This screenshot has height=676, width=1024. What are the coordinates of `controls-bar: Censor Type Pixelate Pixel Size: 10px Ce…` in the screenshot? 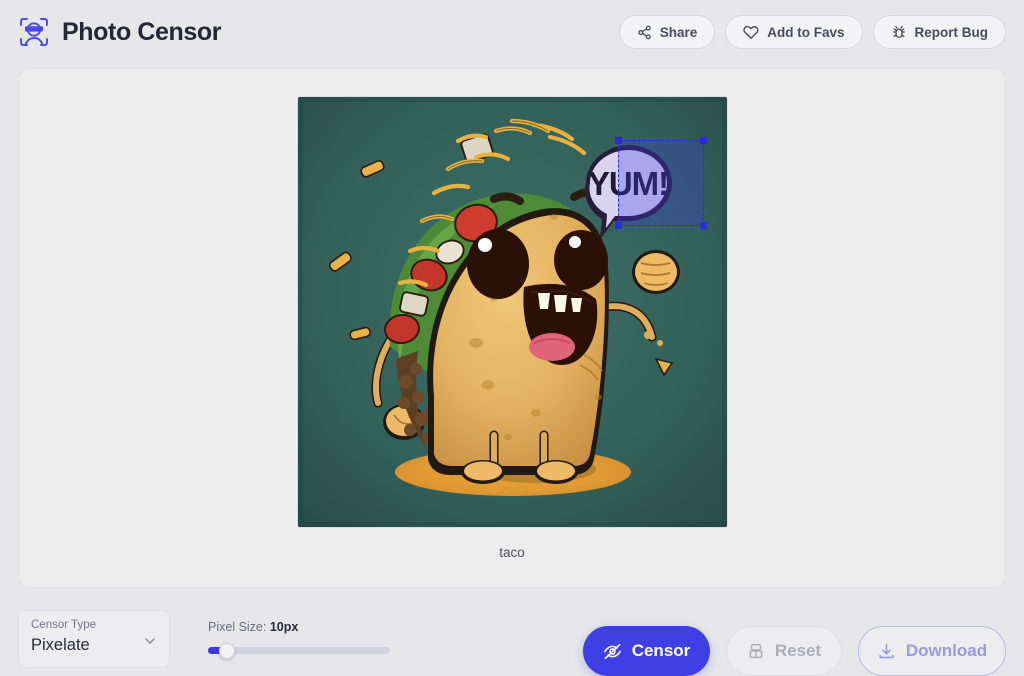 It's located at (512, 638).